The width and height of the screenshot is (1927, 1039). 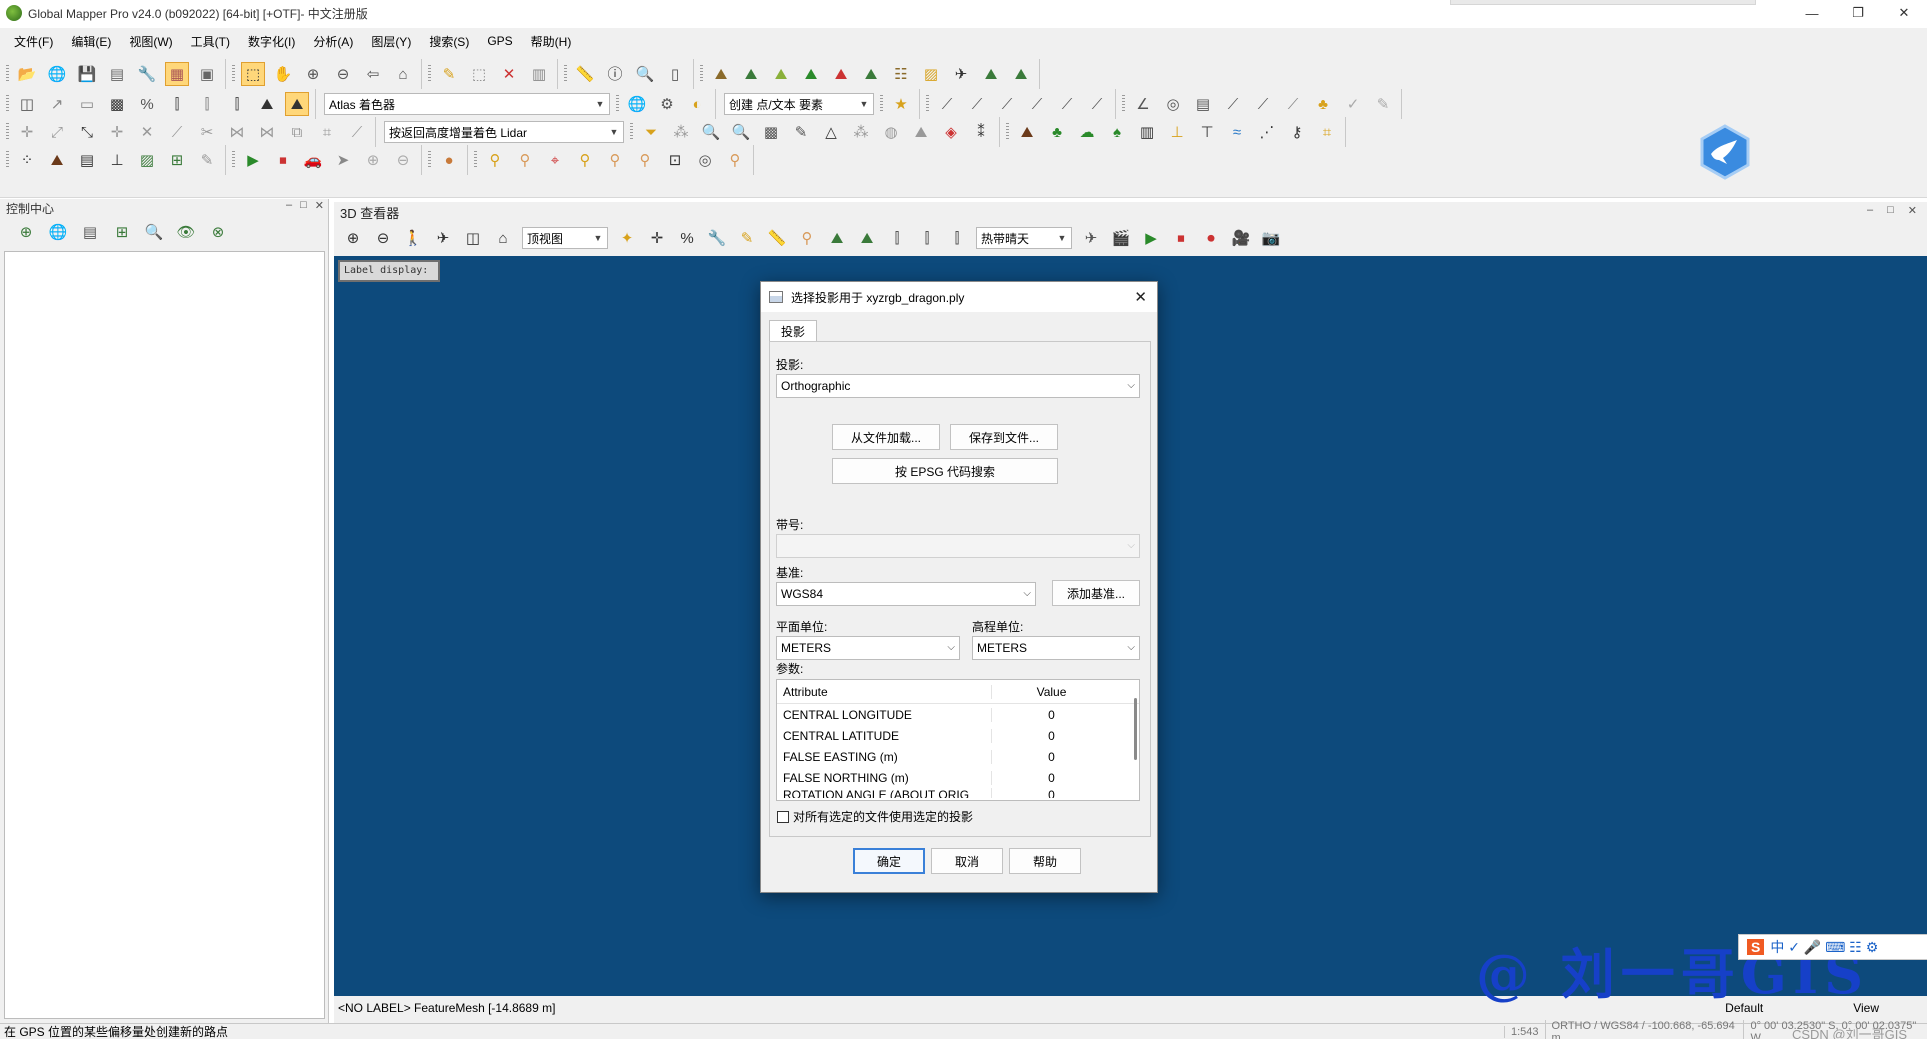 What do you see at coordinates (1024, 238) in the screenshot?
I see `weather-combo: 热带晴天 ▼` at bounding box center [1024, 238].